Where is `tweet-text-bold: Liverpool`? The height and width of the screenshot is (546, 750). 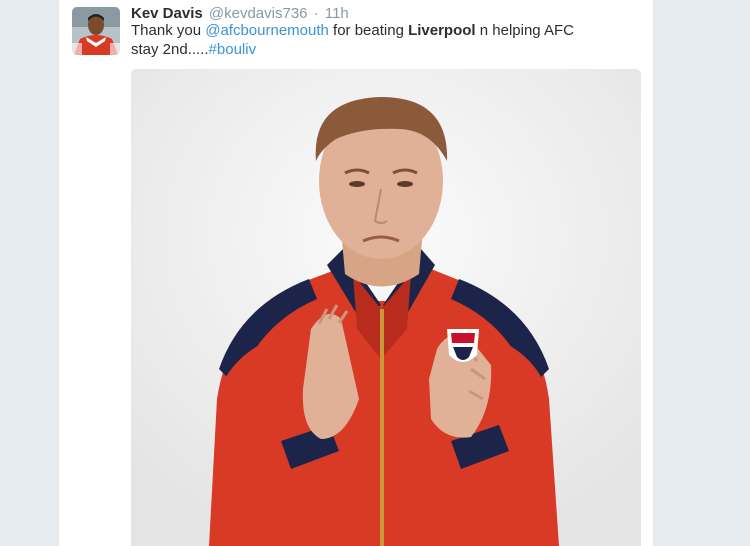 tweet-text-bold: Liverpool is located at coordinates (442, 30).